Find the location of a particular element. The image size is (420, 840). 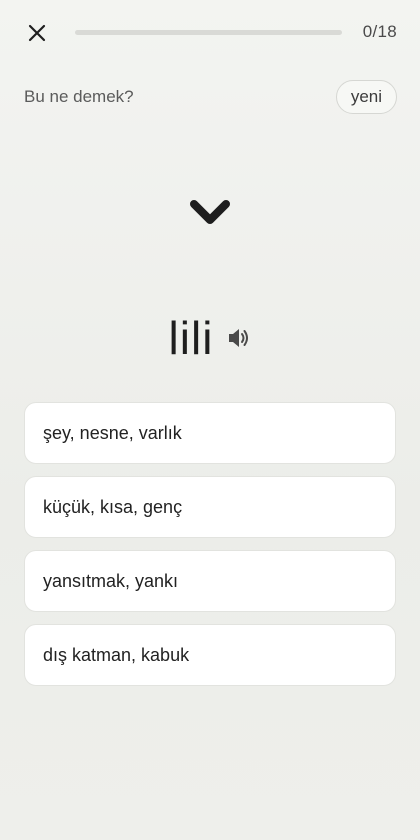

question-prompt: Bu ne demek? is located at coordinates (79, 96).